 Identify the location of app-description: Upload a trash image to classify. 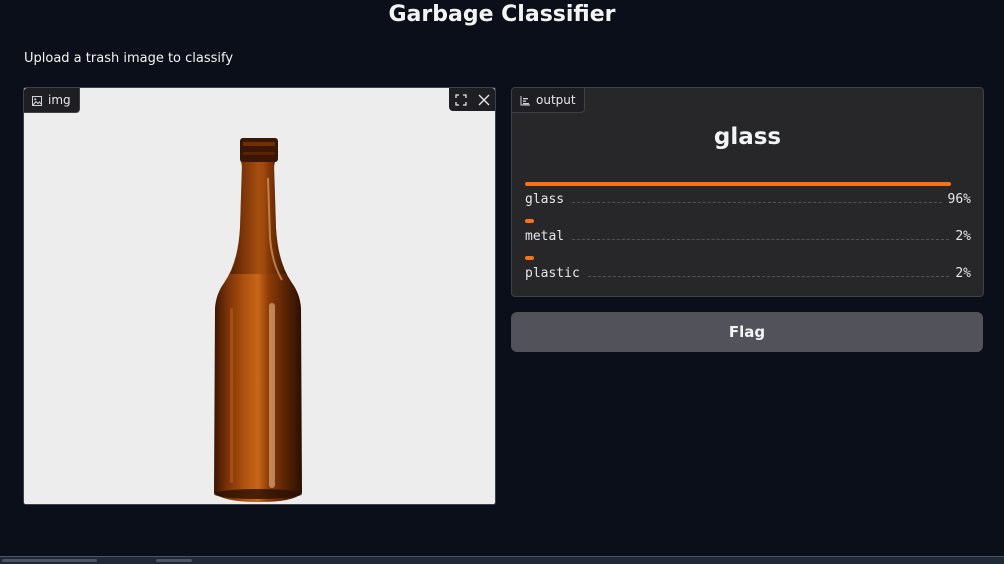
(129, 58).